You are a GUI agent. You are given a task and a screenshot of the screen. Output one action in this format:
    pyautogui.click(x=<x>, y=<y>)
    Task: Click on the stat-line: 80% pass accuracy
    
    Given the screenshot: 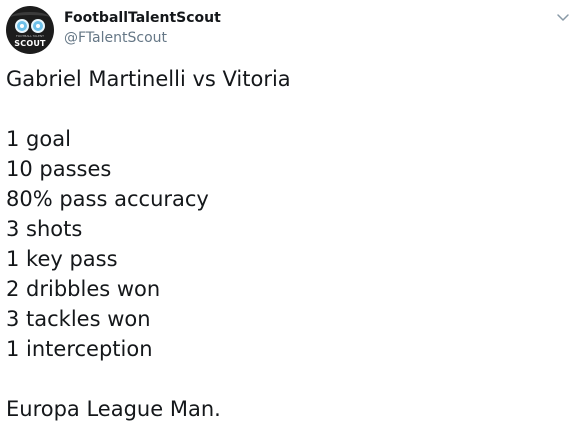 What is the action you would take?
    pyautogui.click(x=107, y=199)
    